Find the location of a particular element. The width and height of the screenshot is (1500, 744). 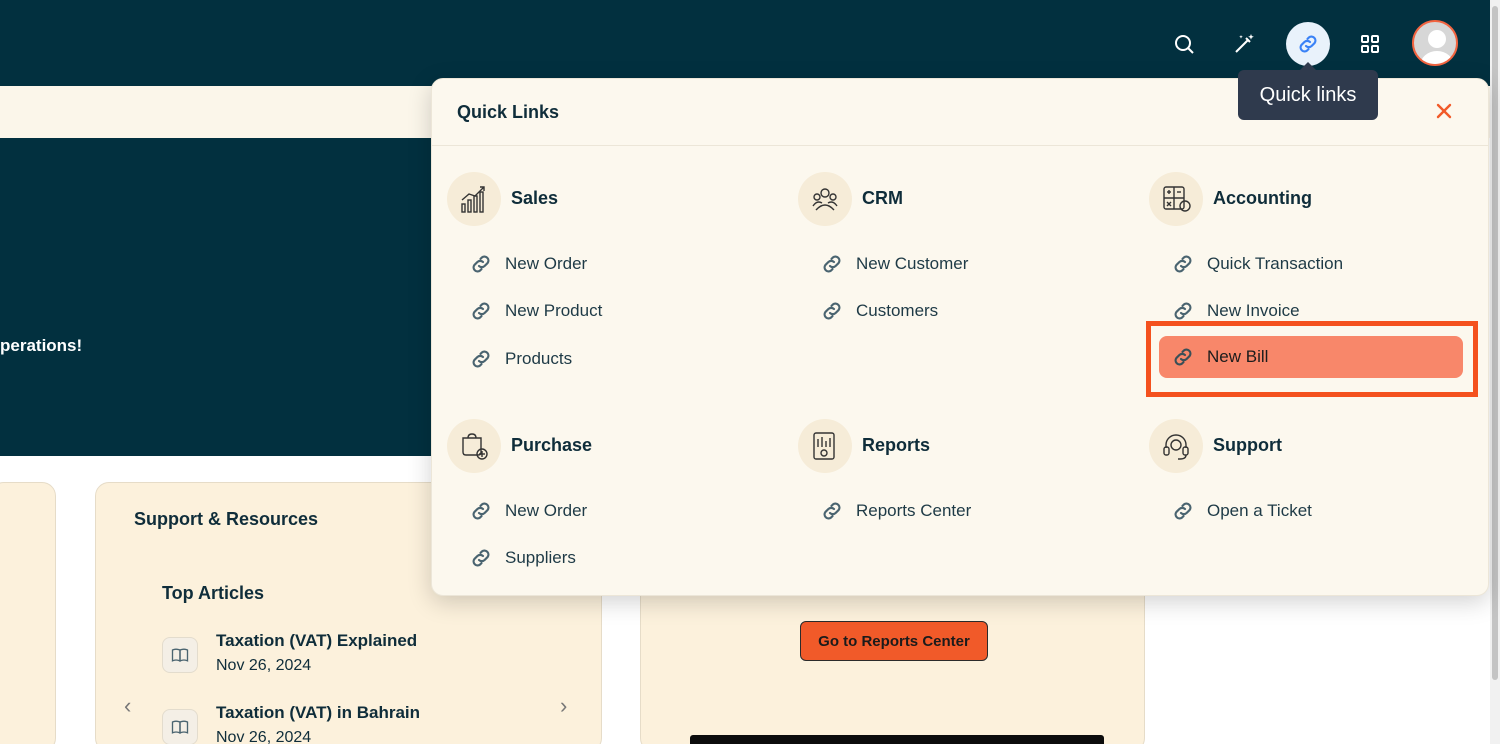

accounting-calculator-icon is located at coordinates (1176, 199).